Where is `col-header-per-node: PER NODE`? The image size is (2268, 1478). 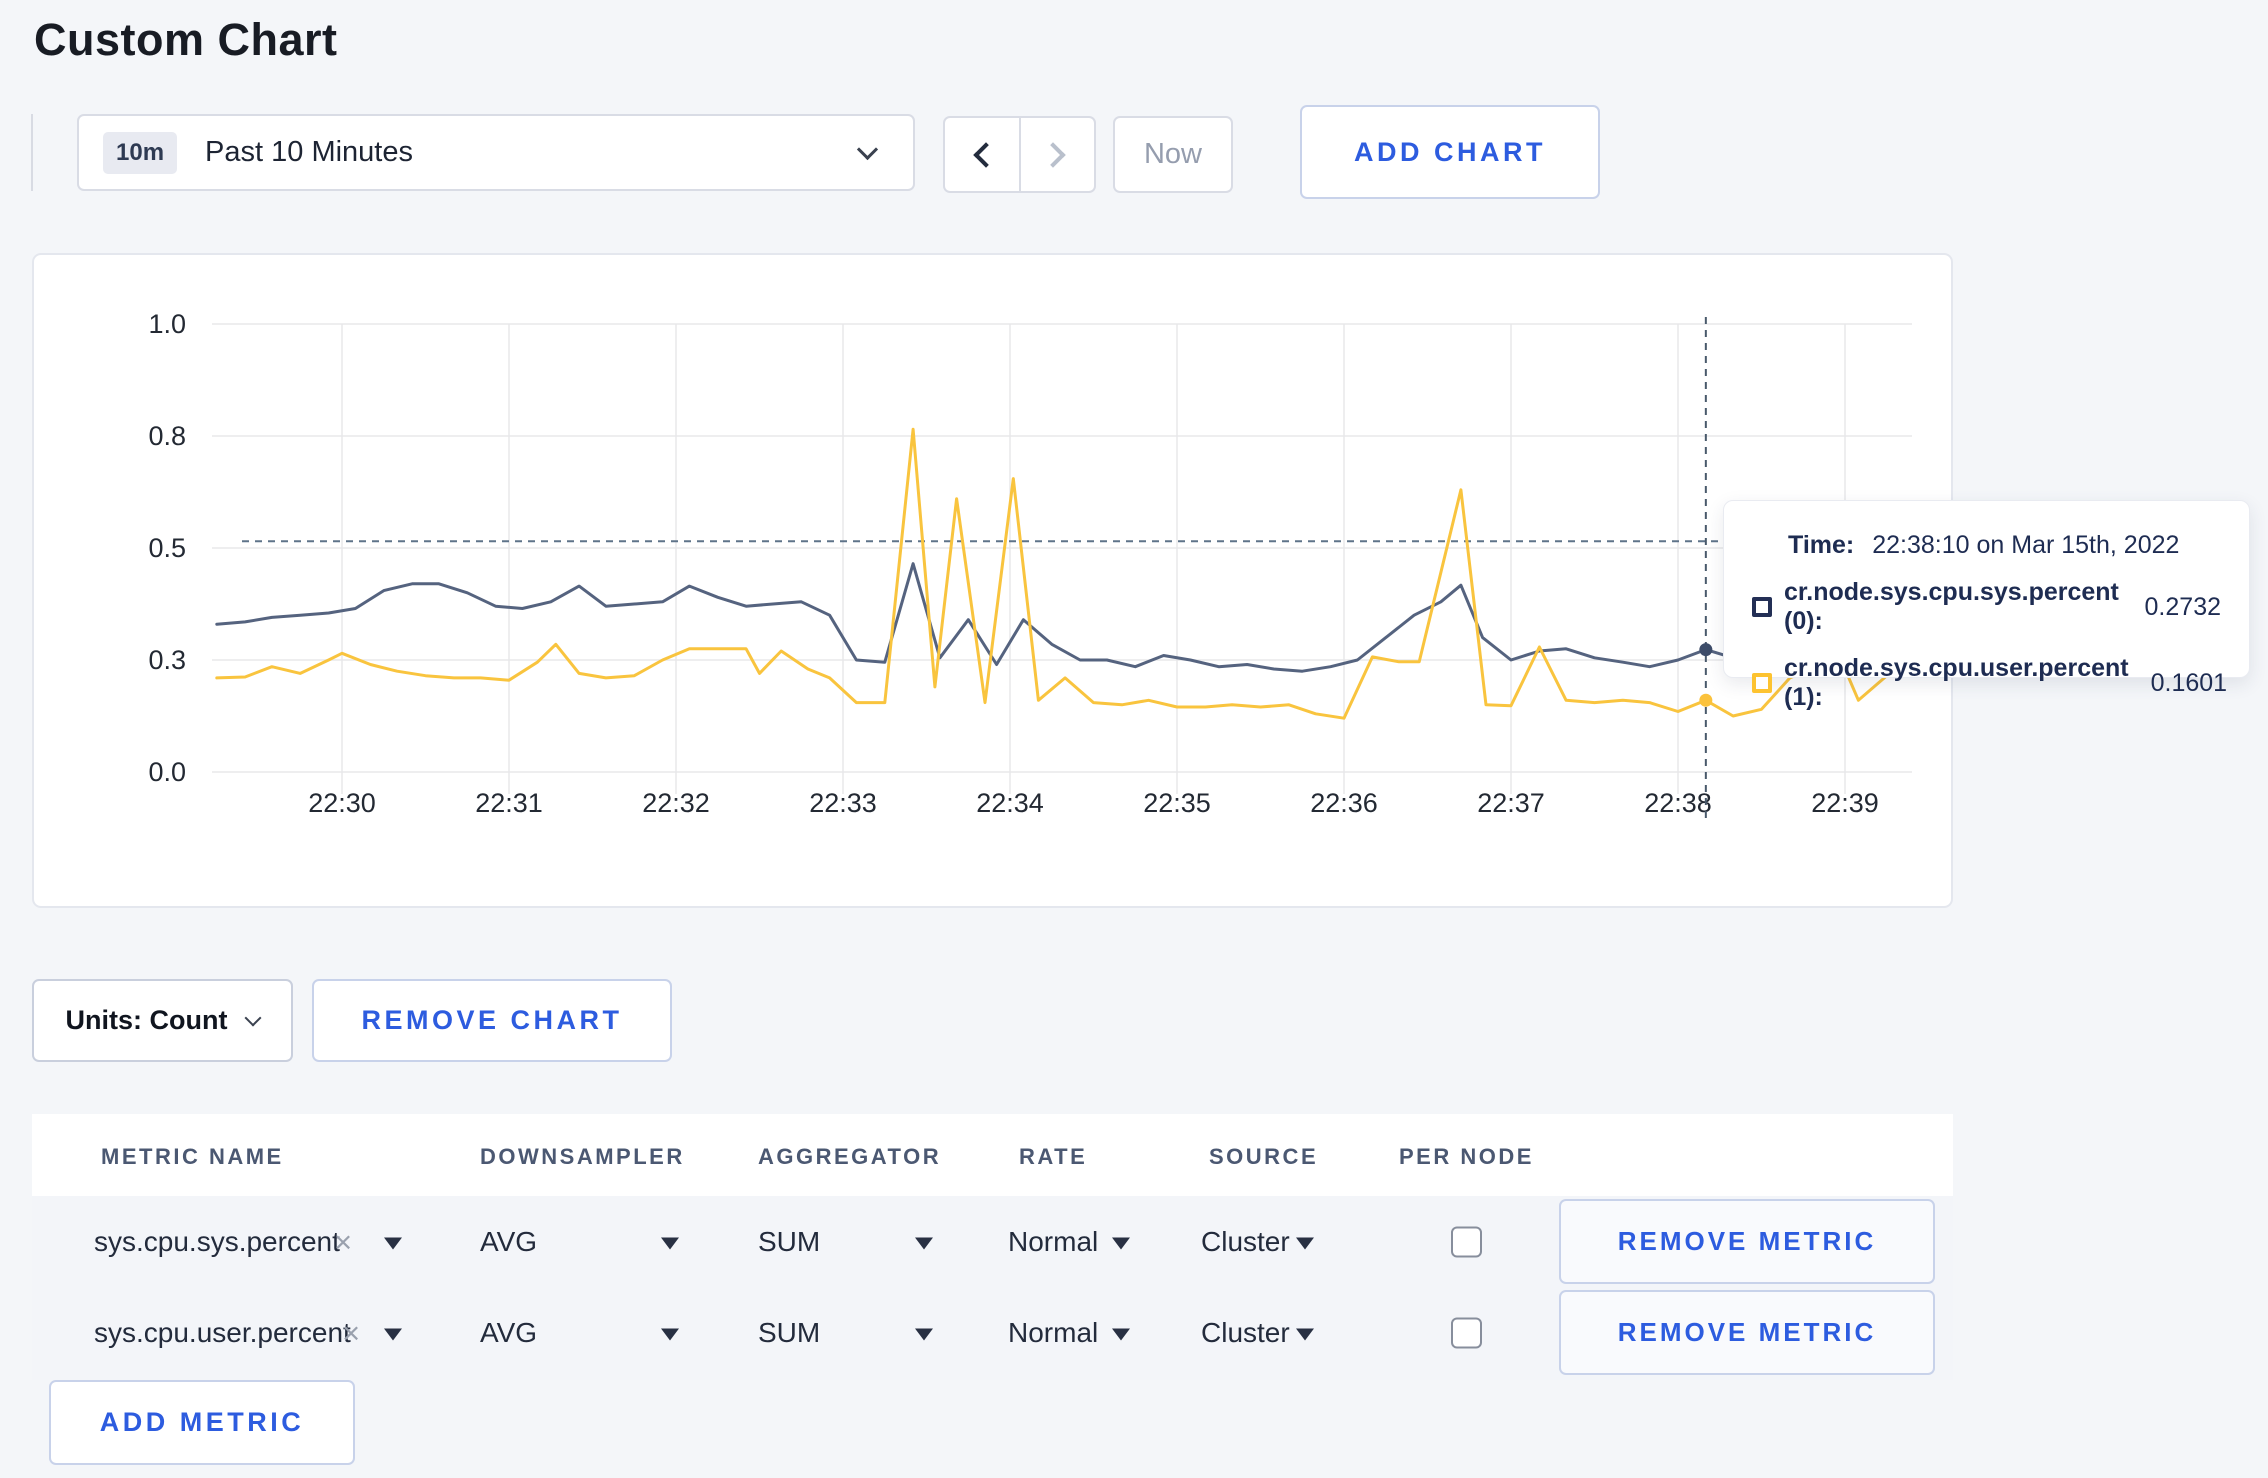 col-header-per-node: PER NODE is located at coordinates (1466, 1156).